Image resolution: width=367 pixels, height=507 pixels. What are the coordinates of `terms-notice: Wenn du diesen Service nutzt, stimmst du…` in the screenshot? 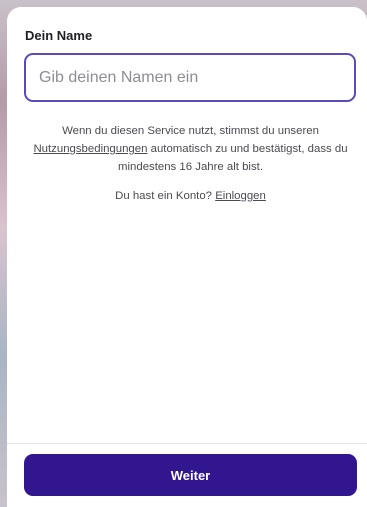 It's located at (190, 149).